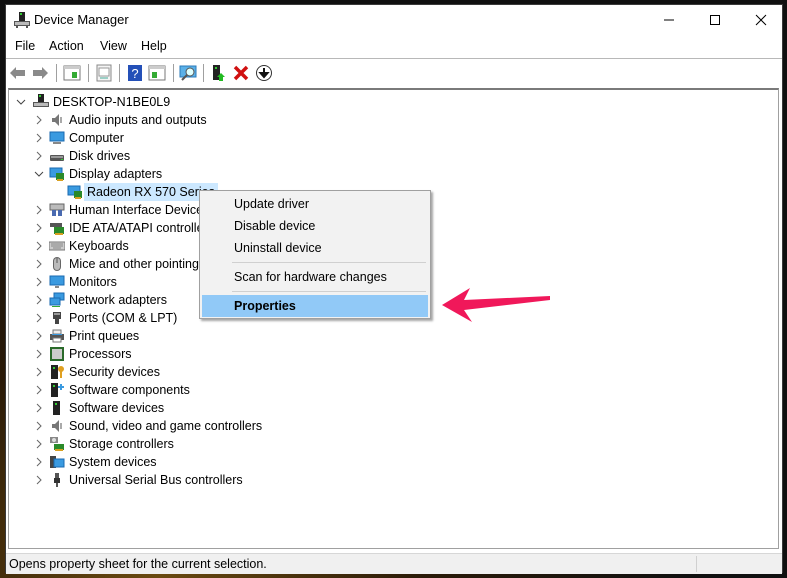 The image size is (787, 578). I want to click on title-bar: Device Manager, so click(394, 20).